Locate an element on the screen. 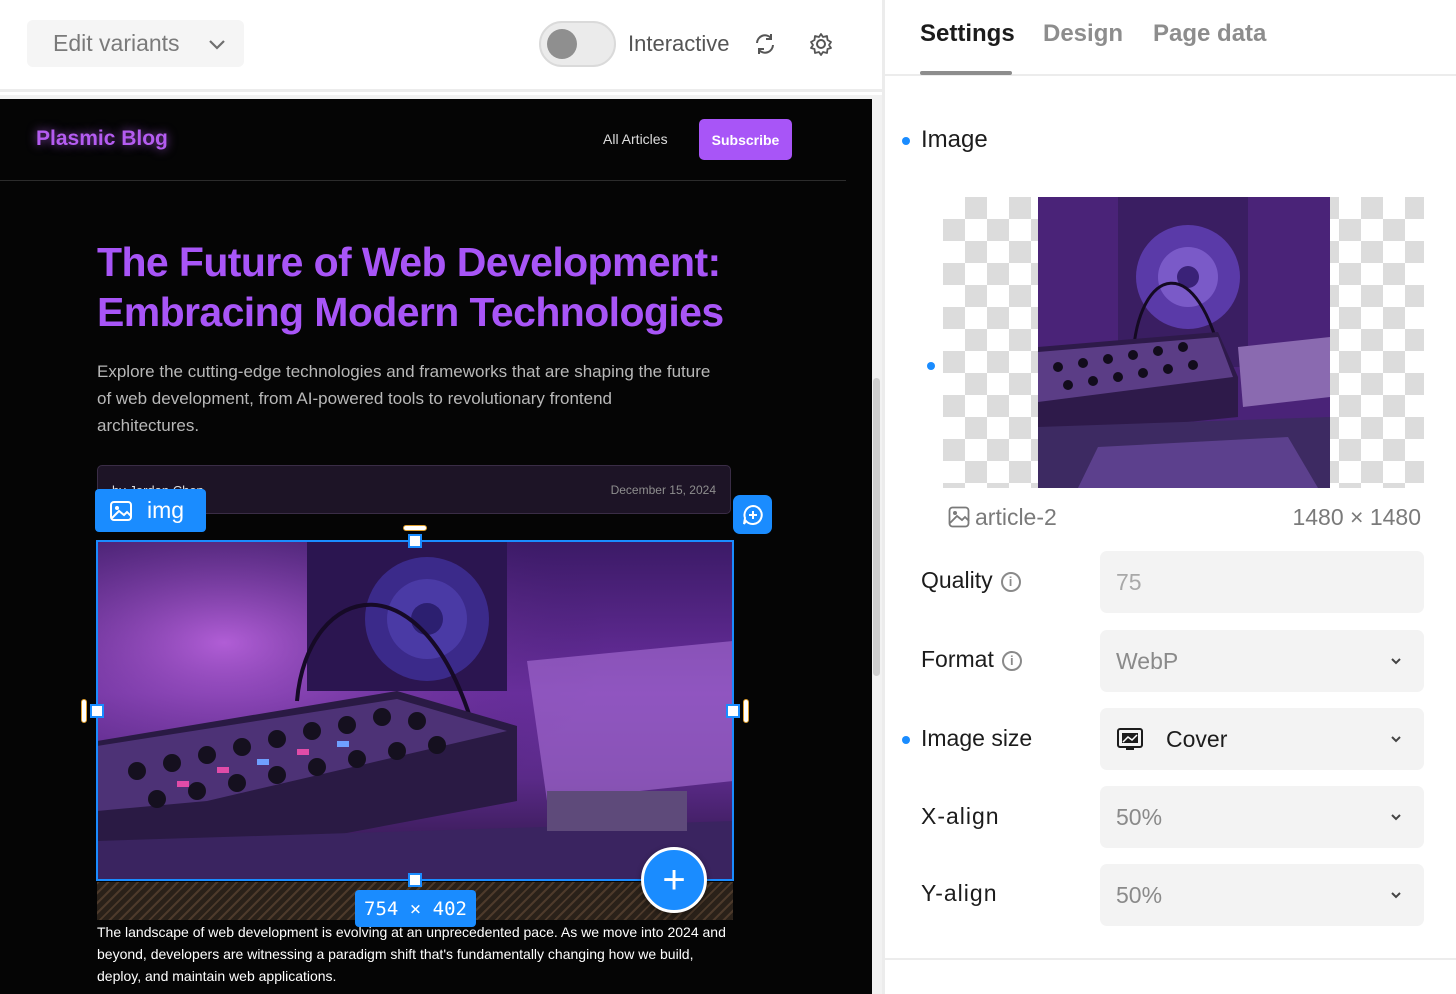 This screenshot has width=1456, height=994. site-nav: Plasmic Blog All Articles Subscribe is located at coordinates (423, 140).